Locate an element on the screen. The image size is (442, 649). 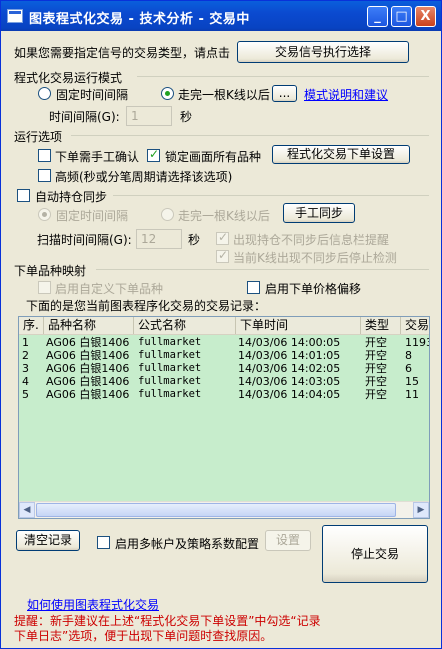
sync-alert-checkbox: ✓ is located at coordinates (222, 237).